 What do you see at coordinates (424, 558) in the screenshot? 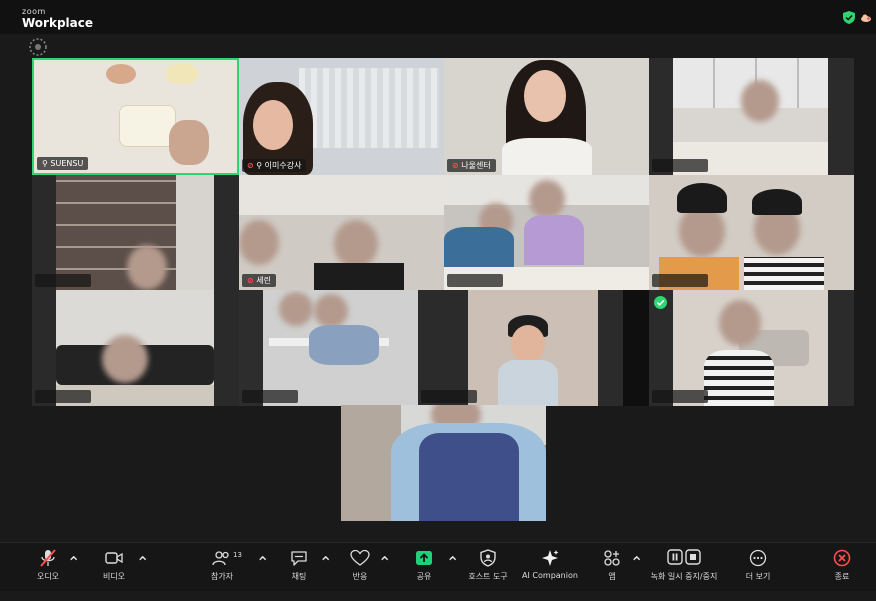
I see `share-screen-icon` at bounding box center [424, 558].